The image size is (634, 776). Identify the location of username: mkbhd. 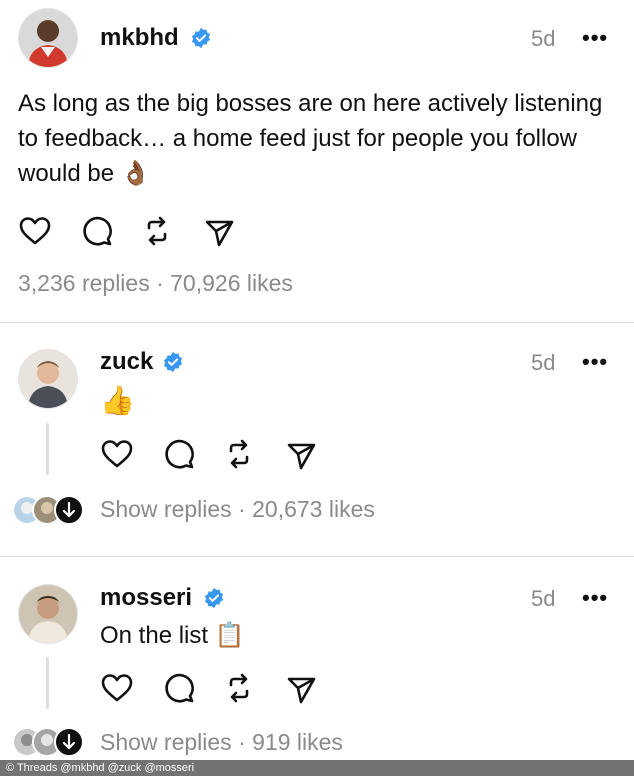
(139, 38).